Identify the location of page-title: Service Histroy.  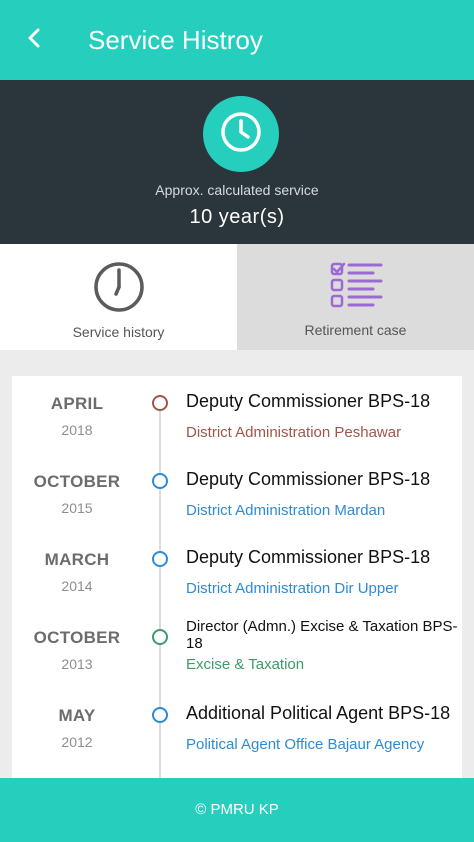
(175, 40).